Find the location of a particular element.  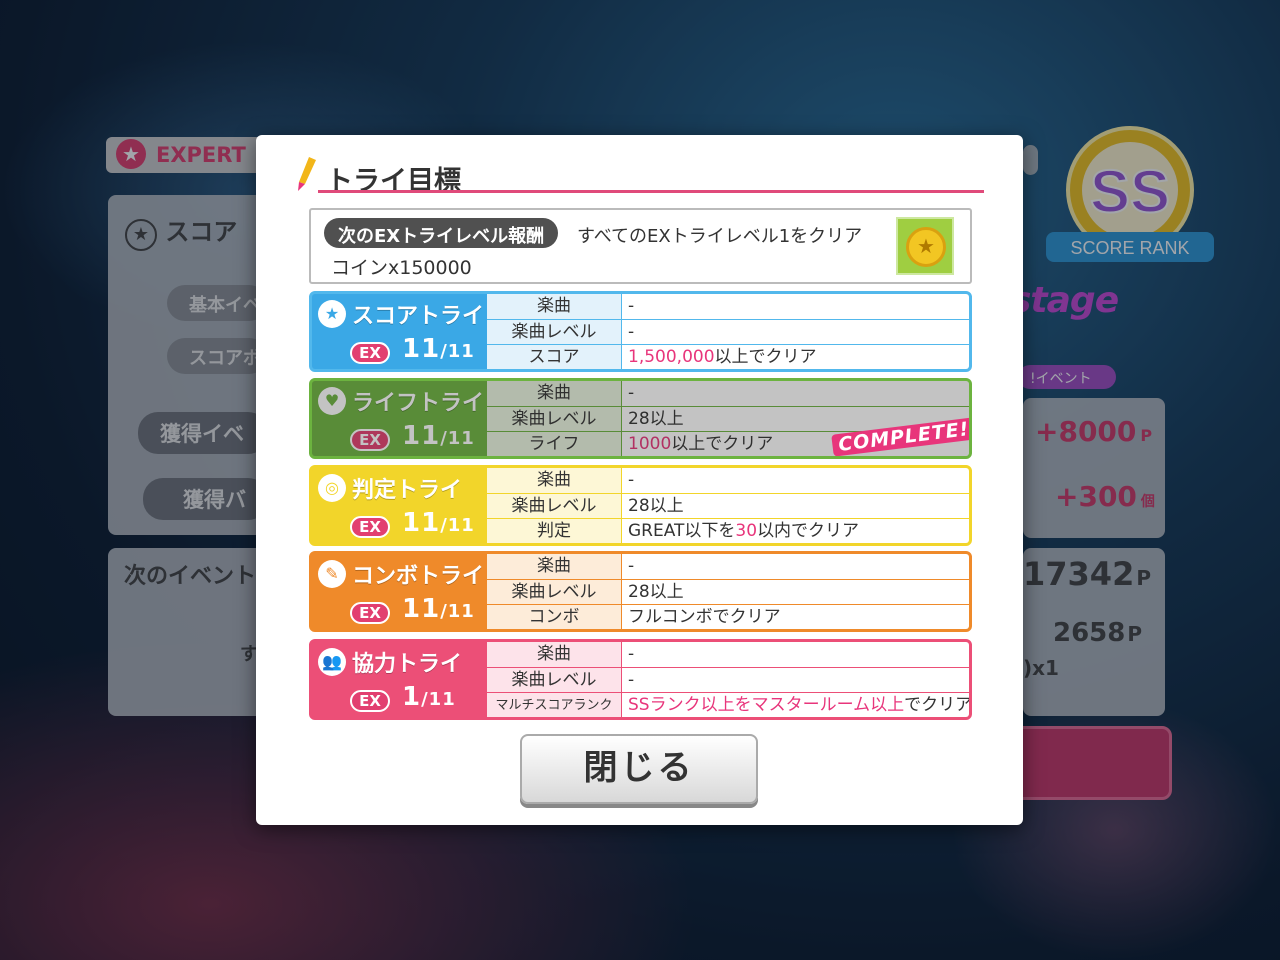

reward-icon-box: ★ is located at coordinates (925, 246).